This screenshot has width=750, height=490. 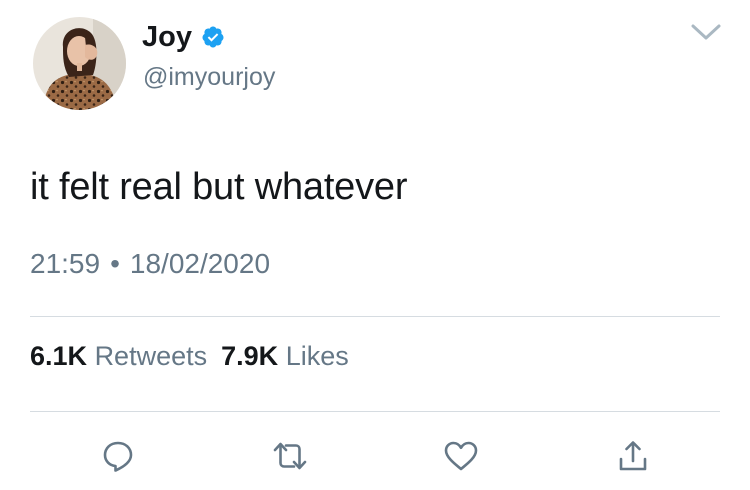 What do you see at coordinates (59, 356) in the screenshot?
I see `retweets-count: 6.1K` at bounding box center [59, 356].